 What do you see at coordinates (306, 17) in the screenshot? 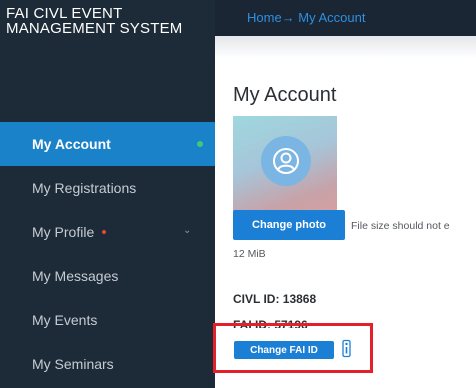
I see `breadcrumb: Home→ My Account` at bounding box center [306, 17].